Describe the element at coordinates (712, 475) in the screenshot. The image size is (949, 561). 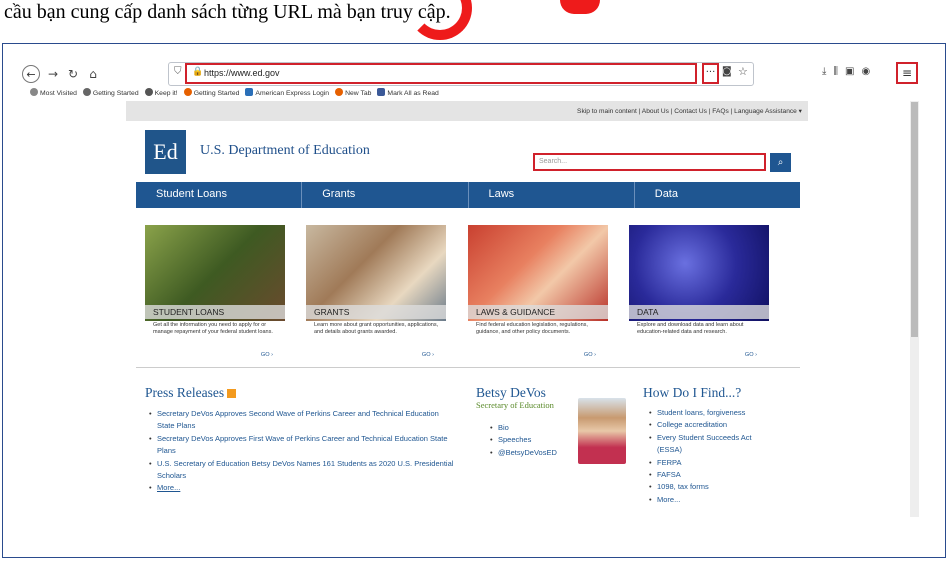
I see `find-item: FAFSA` at that location.